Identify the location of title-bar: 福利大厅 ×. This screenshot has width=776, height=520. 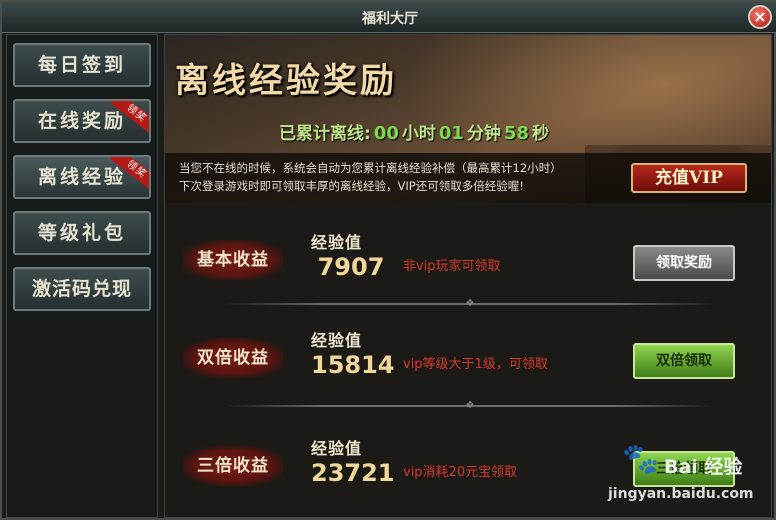
(389, 17).